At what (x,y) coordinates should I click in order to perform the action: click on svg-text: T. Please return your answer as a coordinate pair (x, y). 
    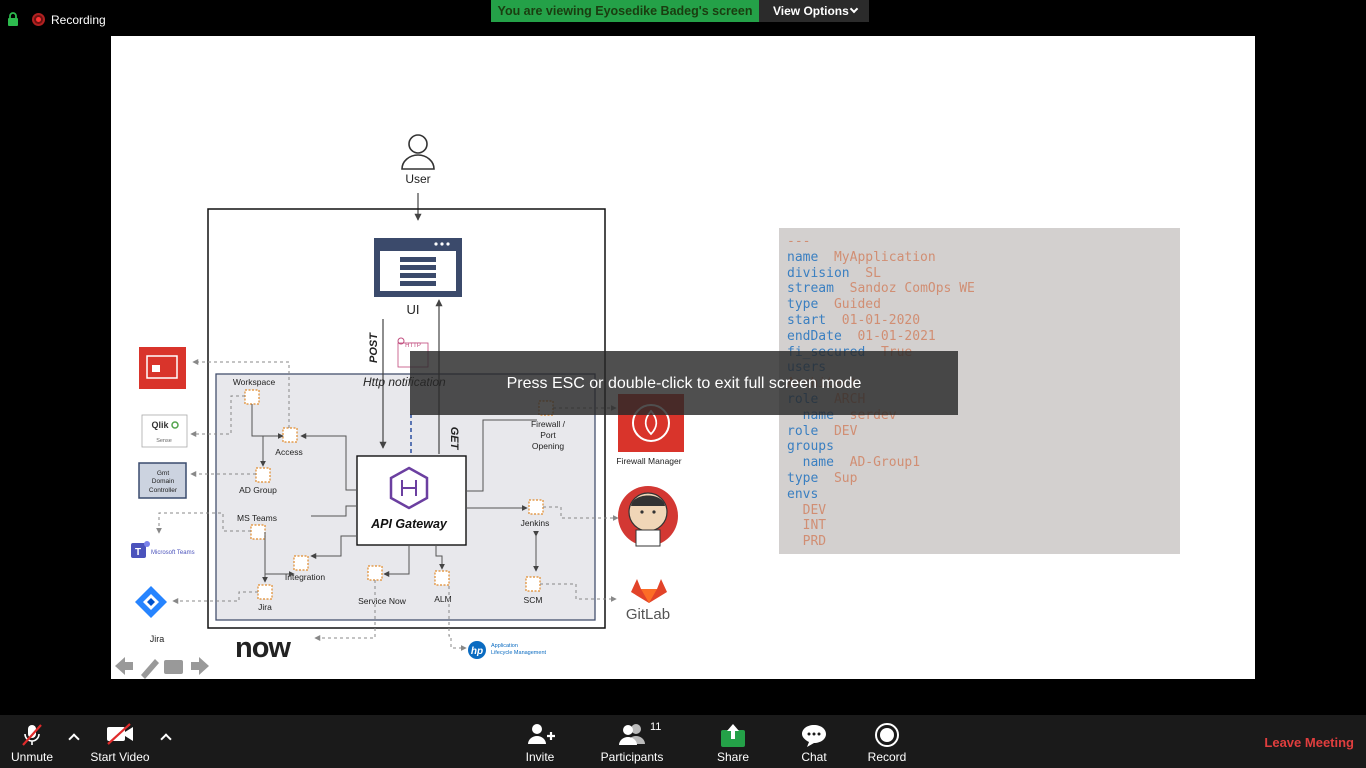
    Looking at the image, I should click on (138, 552).